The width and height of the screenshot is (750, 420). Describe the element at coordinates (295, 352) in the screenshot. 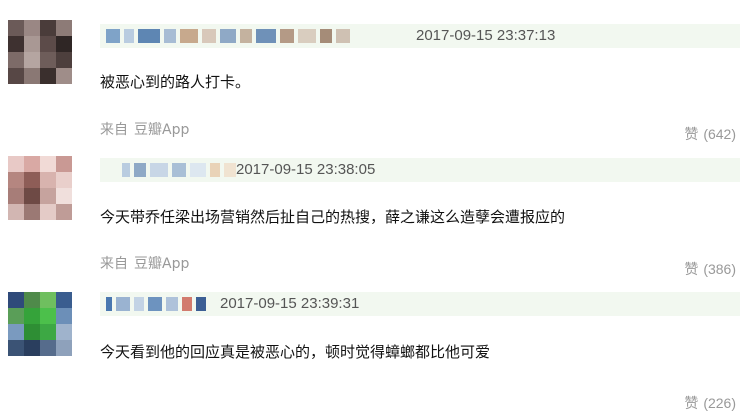

I see `comment-text: 今天看到他的回应真是被恶心的，顿时觉得蟑螂都比他可爱` at that location.